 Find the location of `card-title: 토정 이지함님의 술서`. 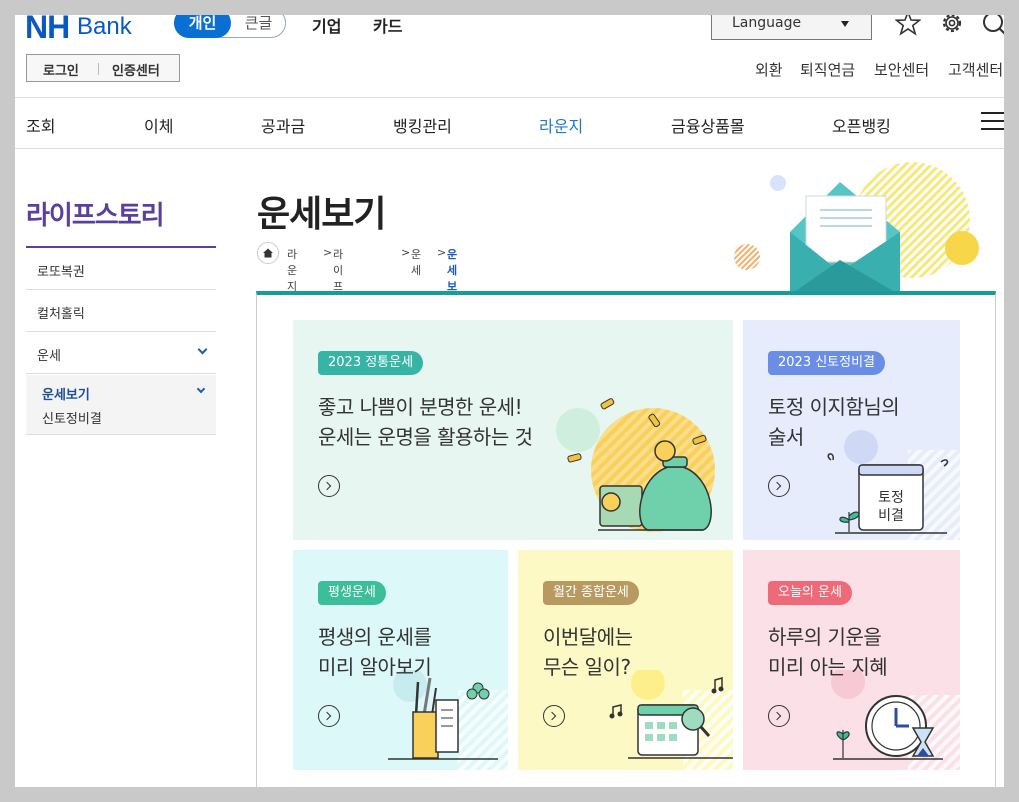

card-title: 토정 이지함님의 술서 is located at coordinates (834, 422).